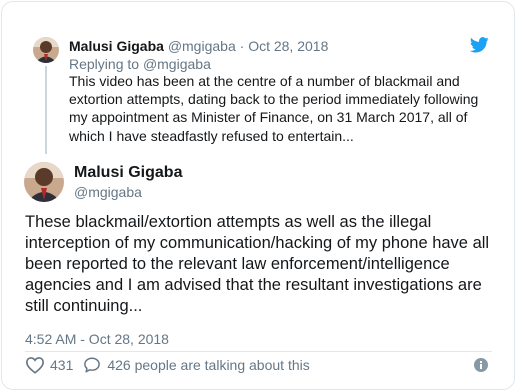  I want to click on main-author-handle: @mgigaba, so click(108, 192).